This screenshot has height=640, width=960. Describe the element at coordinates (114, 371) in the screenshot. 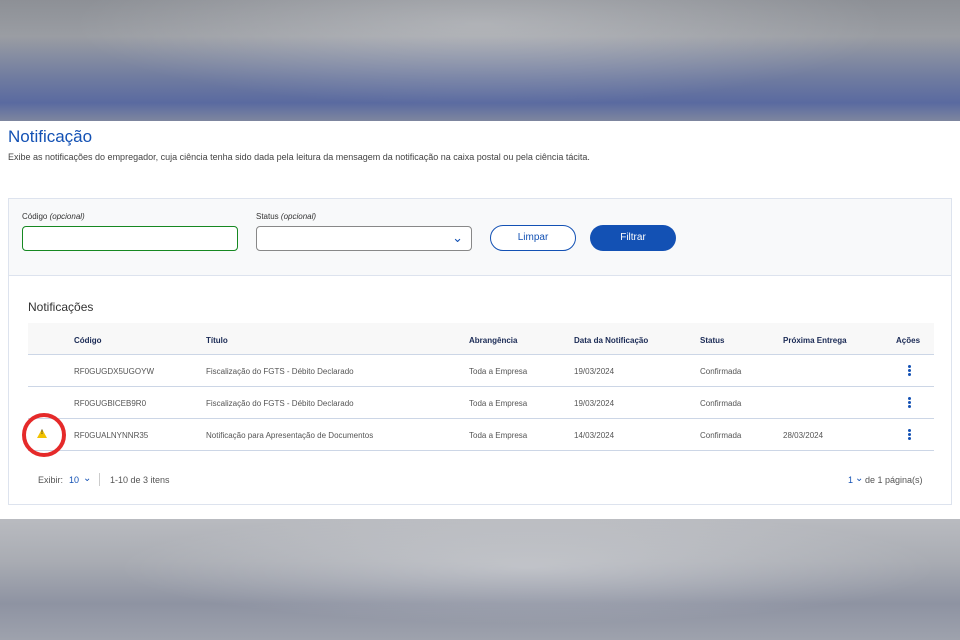

I see `cell-codigo: RF0GUGDX5UGOYW` at that location.